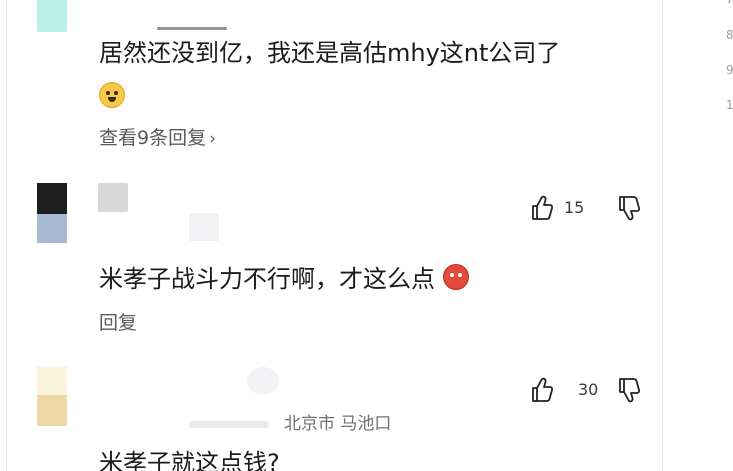  Describe the element at coordinates (729, 70) in the screenshot. I see `line-number: 9` at that location.